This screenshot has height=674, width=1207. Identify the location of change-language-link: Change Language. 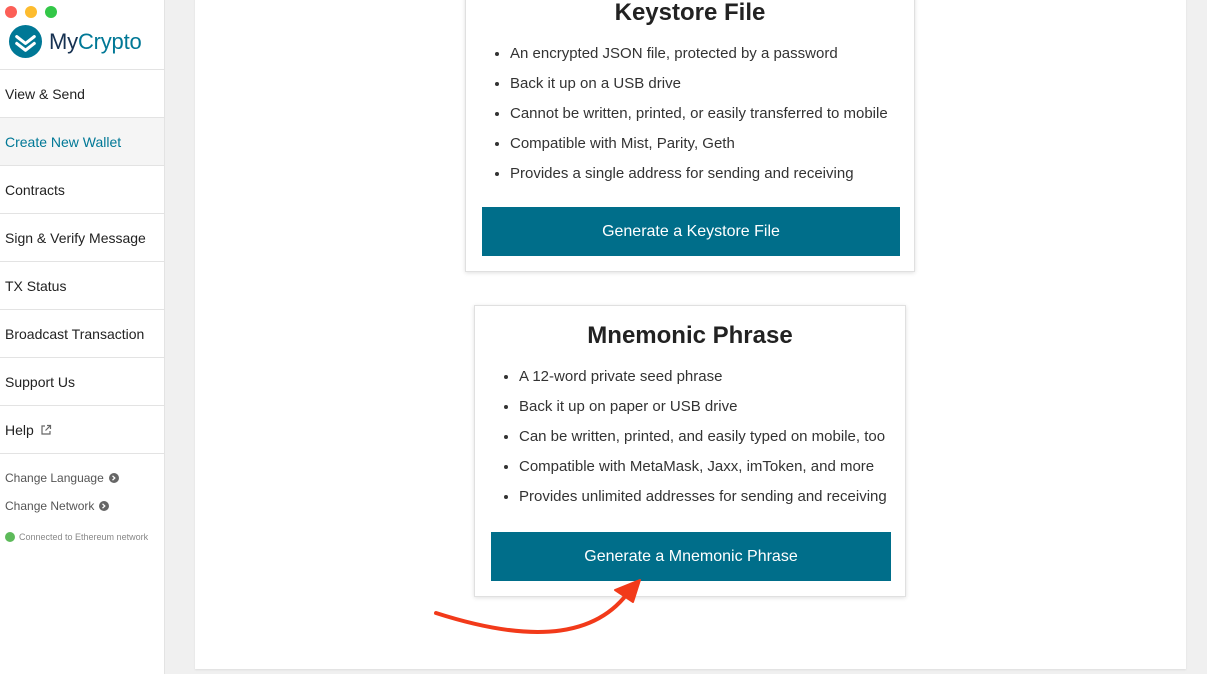
(62, 478).